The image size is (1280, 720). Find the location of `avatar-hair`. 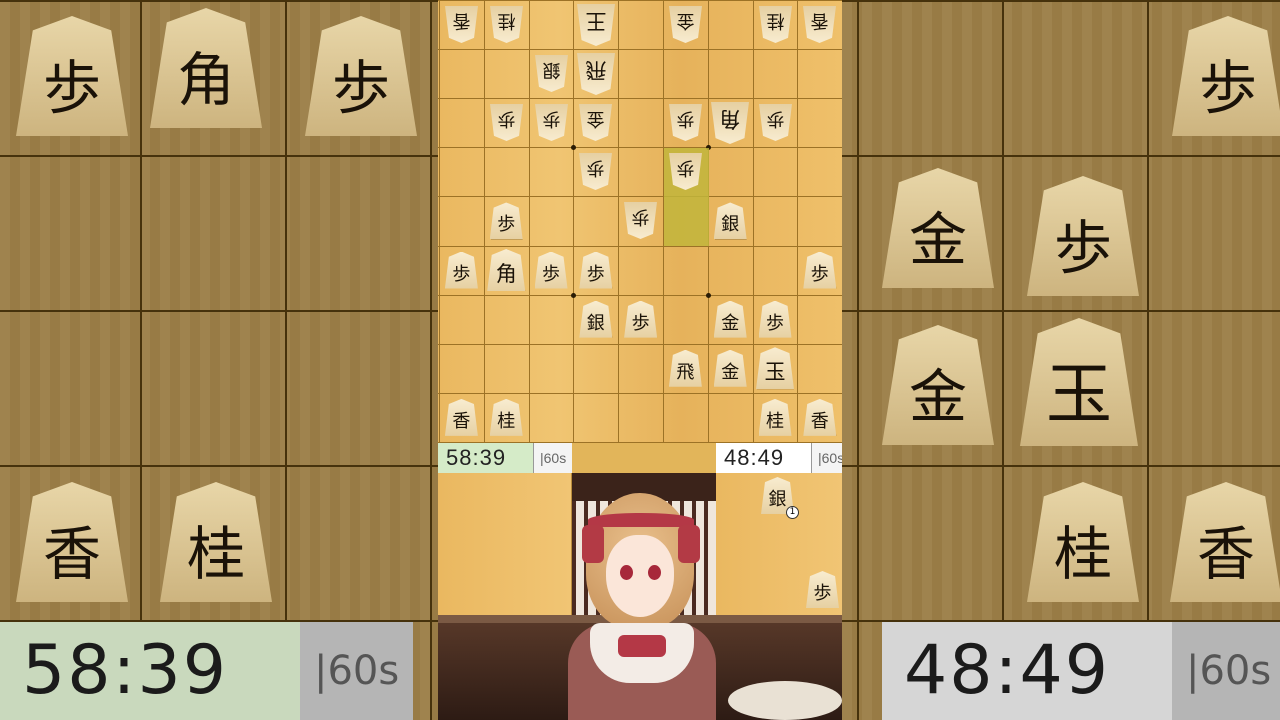

avatar-hair is located at coordinates (640, 560).